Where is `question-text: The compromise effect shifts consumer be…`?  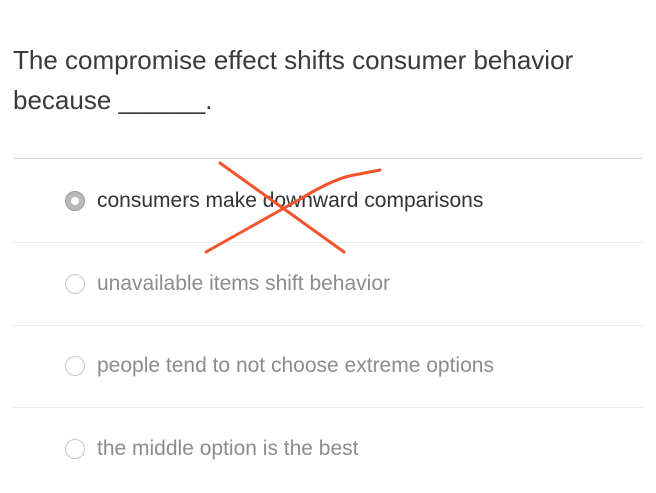
question-text: The compromise effect shifts consumer be… is located at coordinates (293, 80).